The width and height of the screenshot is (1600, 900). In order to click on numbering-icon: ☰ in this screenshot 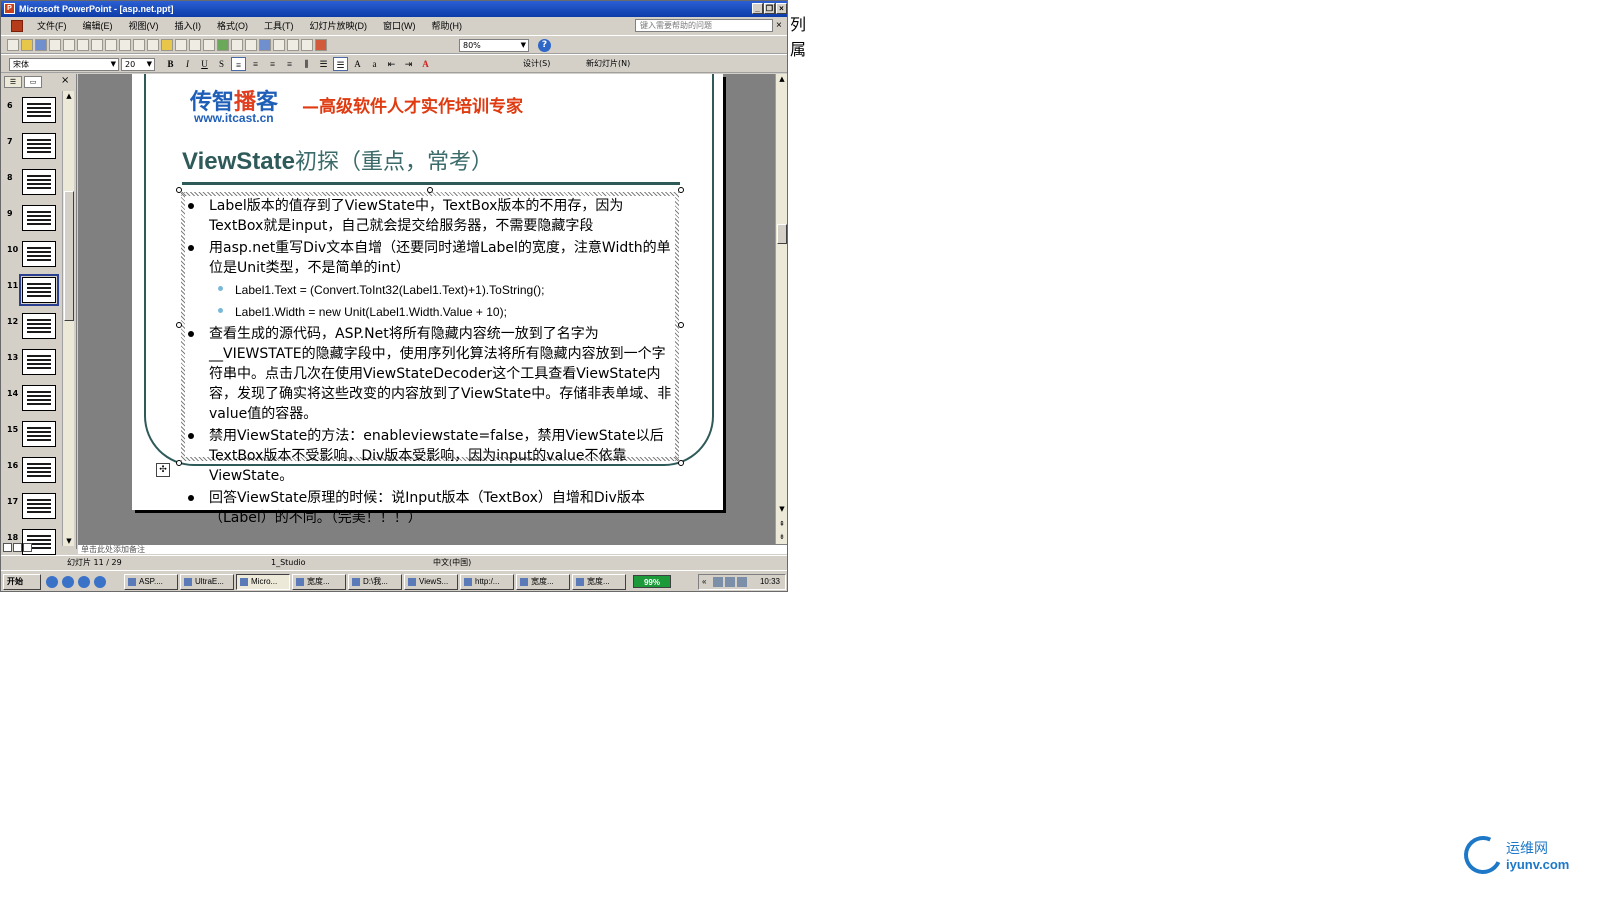, I will do `click(323, 64)`.